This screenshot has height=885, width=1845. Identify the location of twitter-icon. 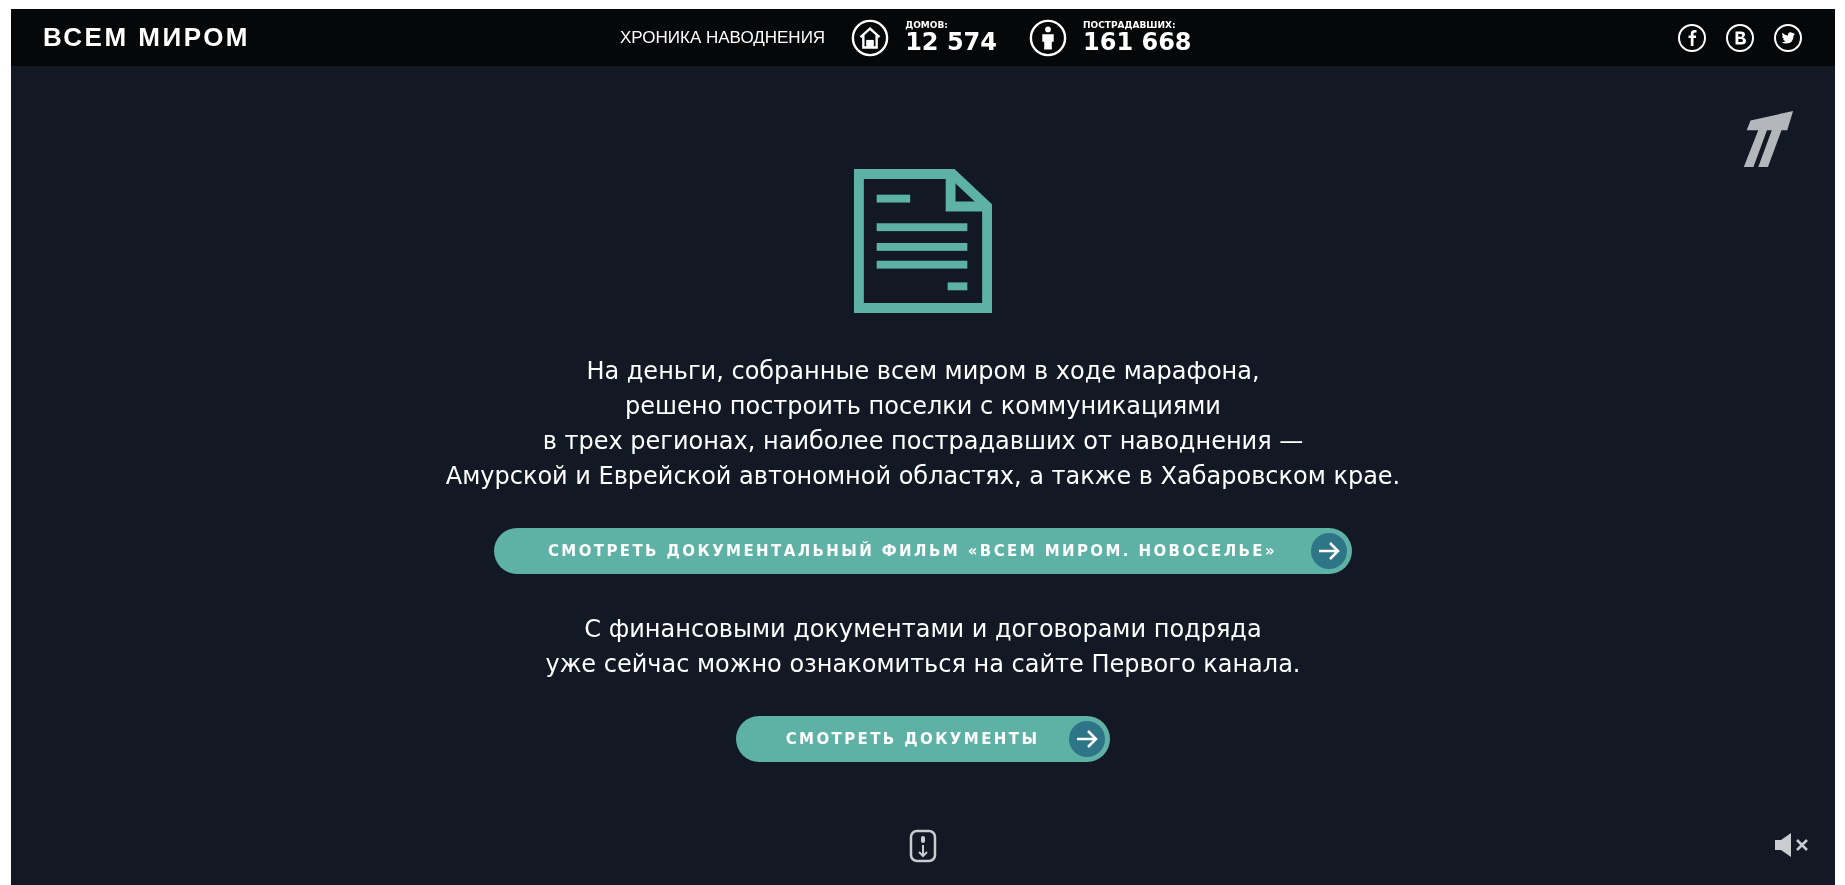
(1788, 37).